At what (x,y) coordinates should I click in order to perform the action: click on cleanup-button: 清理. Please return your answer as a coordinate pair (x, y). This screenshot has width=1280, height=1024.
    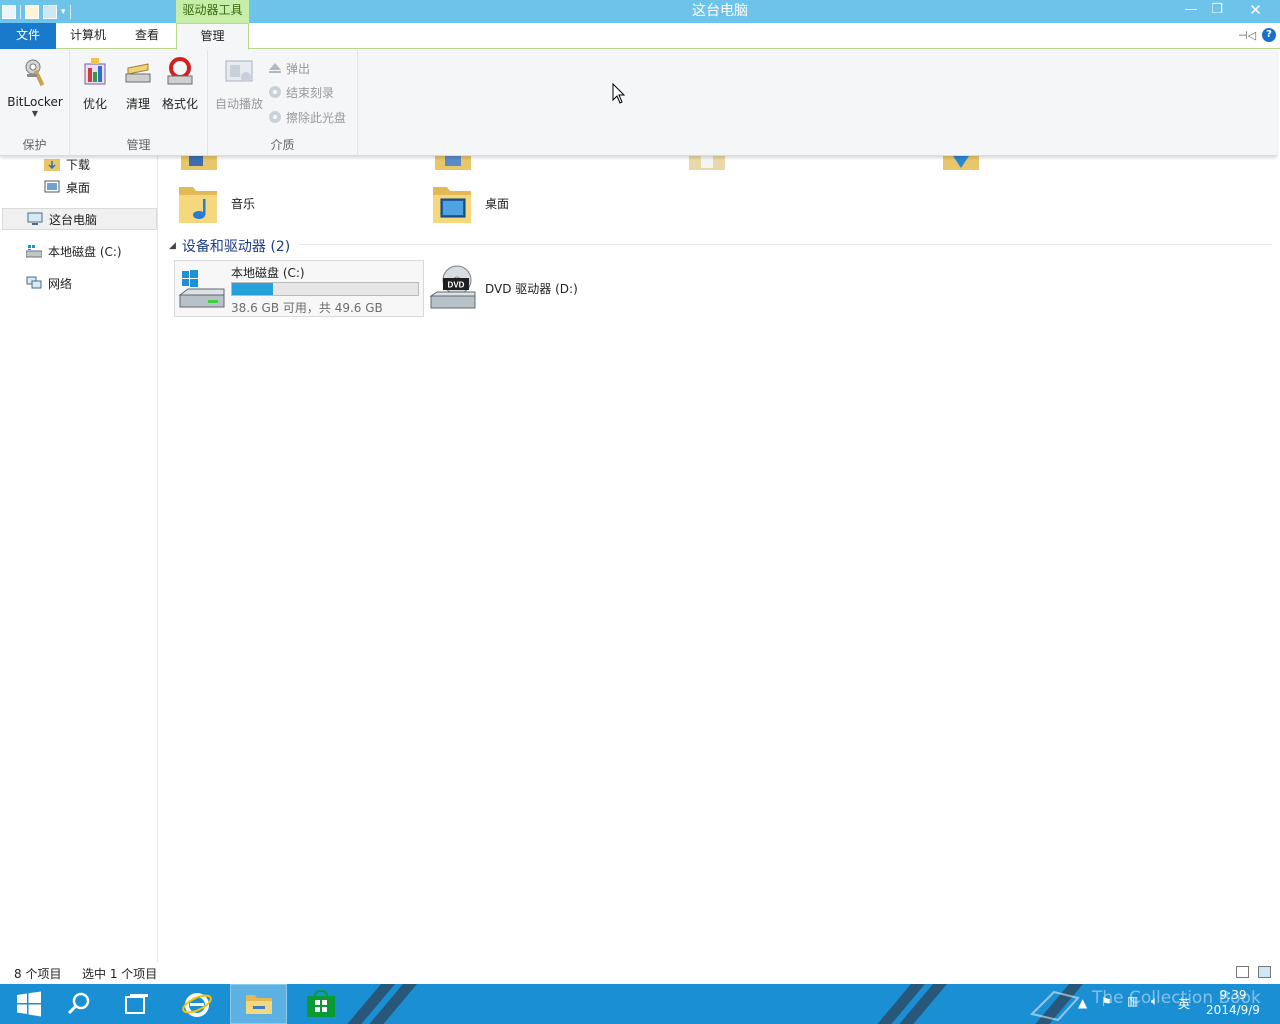
    Looking at the image, I should click on (138, 84).